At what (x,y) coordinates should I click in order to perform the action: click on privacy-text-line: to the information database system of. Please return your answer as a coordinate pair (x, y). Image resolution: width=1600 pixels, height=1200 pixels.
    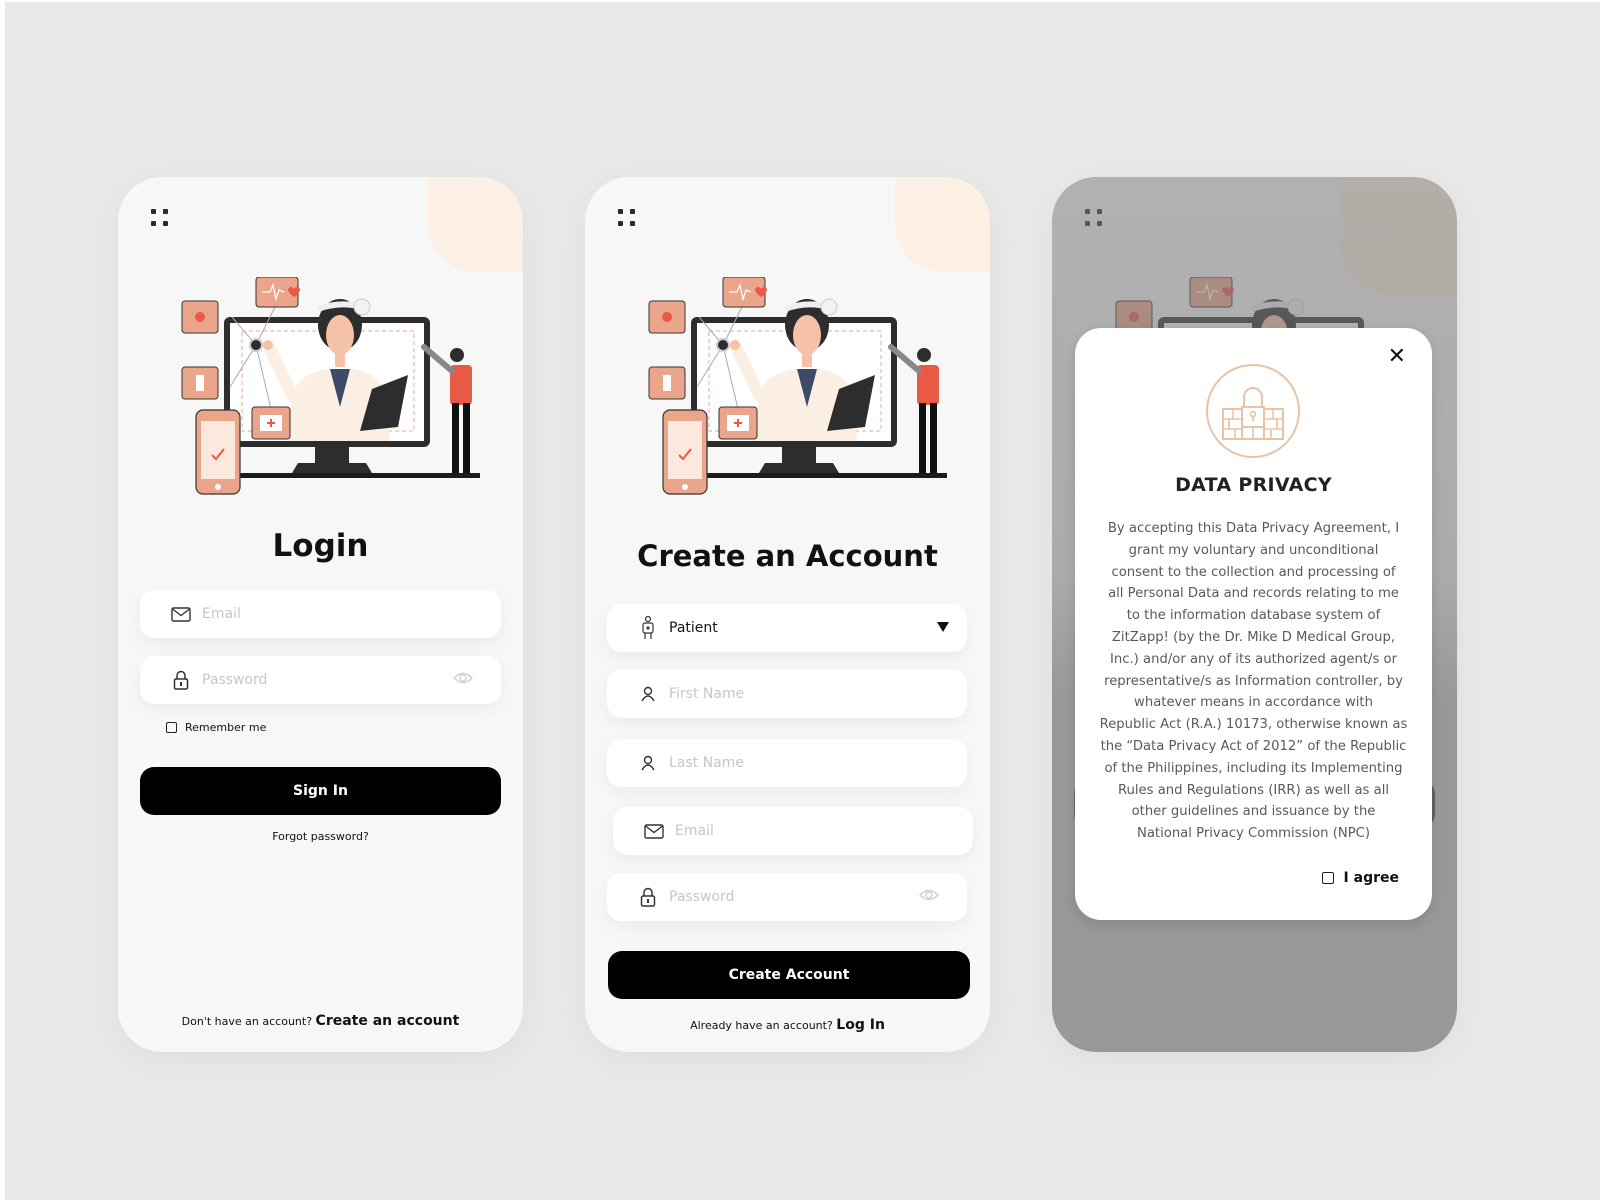
    Looking at the image, I should click on (1253, 616).